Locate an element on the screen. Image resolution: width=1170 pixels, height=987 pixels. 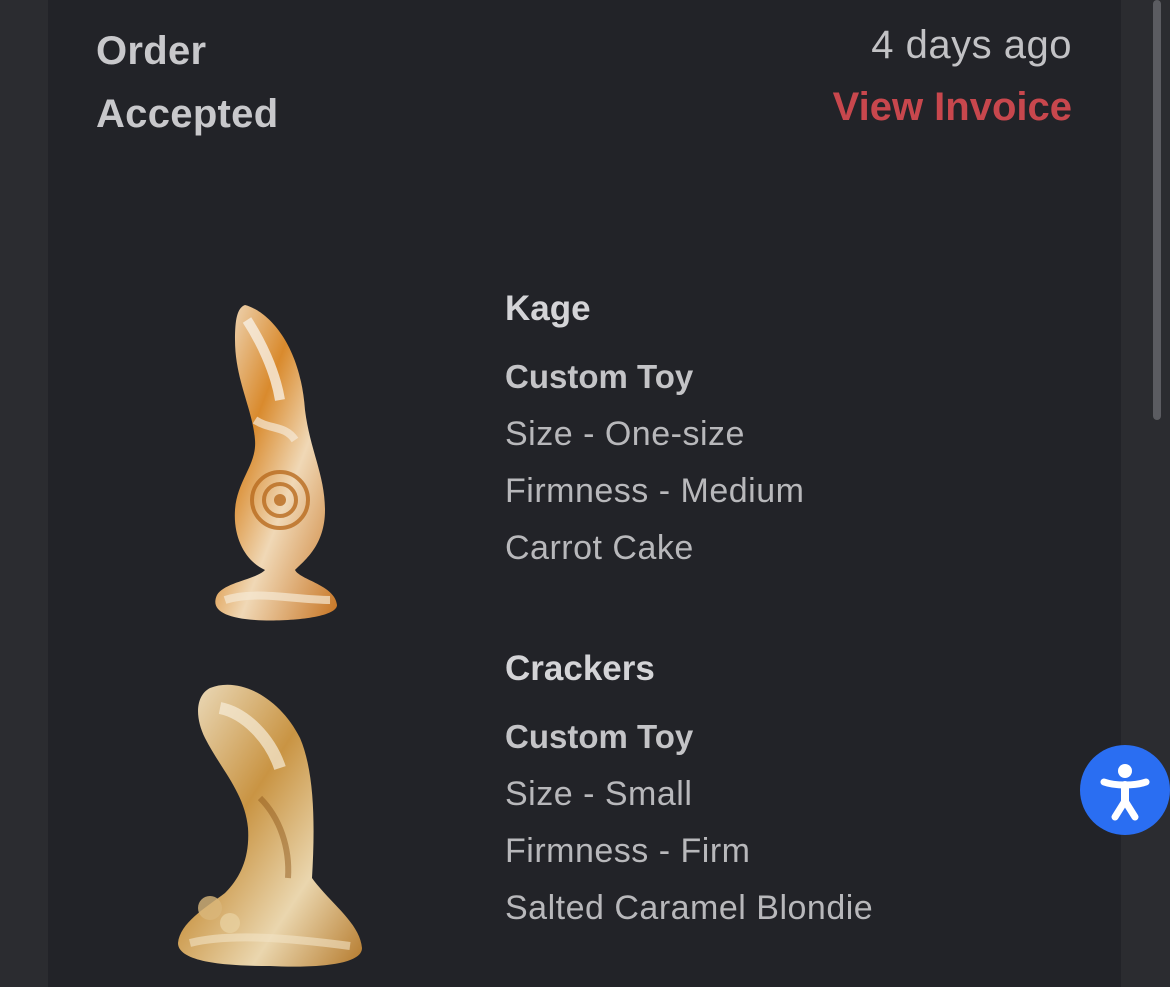
item-name: Crackers is located at coordinates (580, 668).